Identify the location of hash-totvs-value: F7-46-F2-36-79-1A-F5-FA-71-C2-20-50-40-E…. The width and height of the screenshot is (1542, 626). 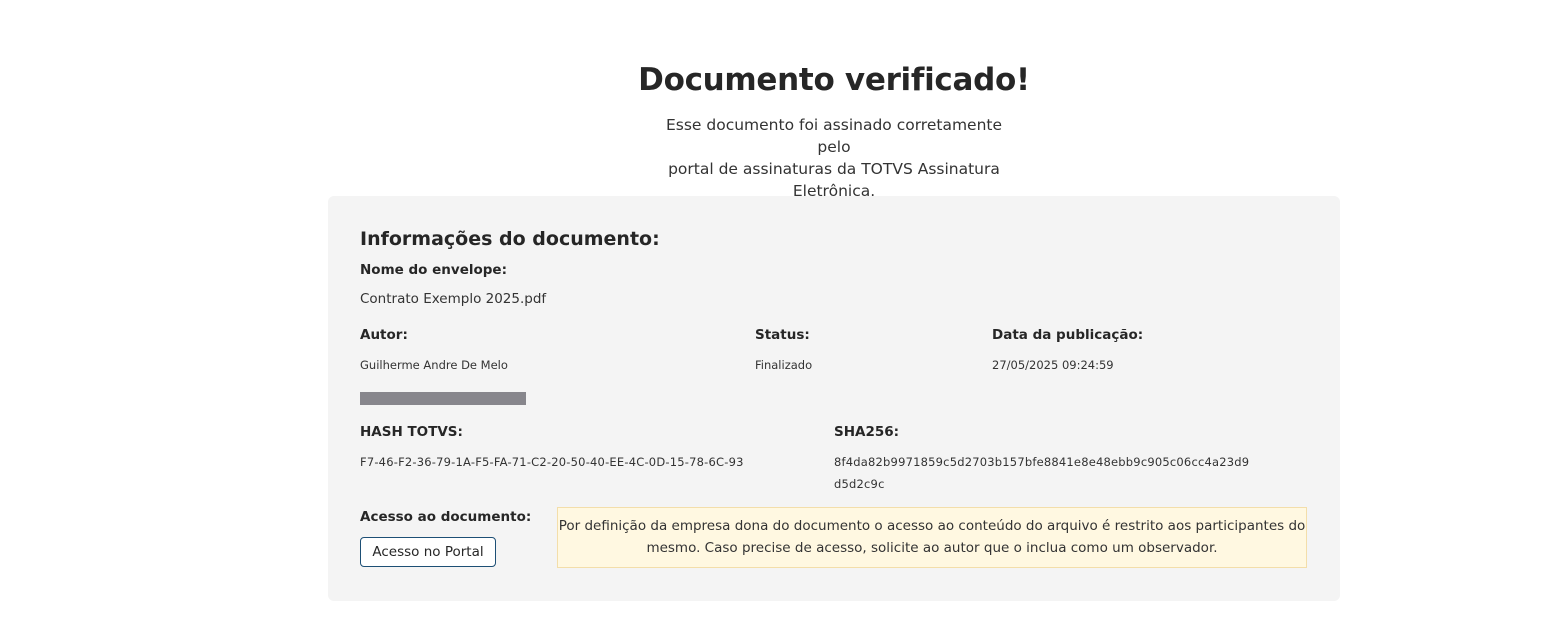
(552, 462).